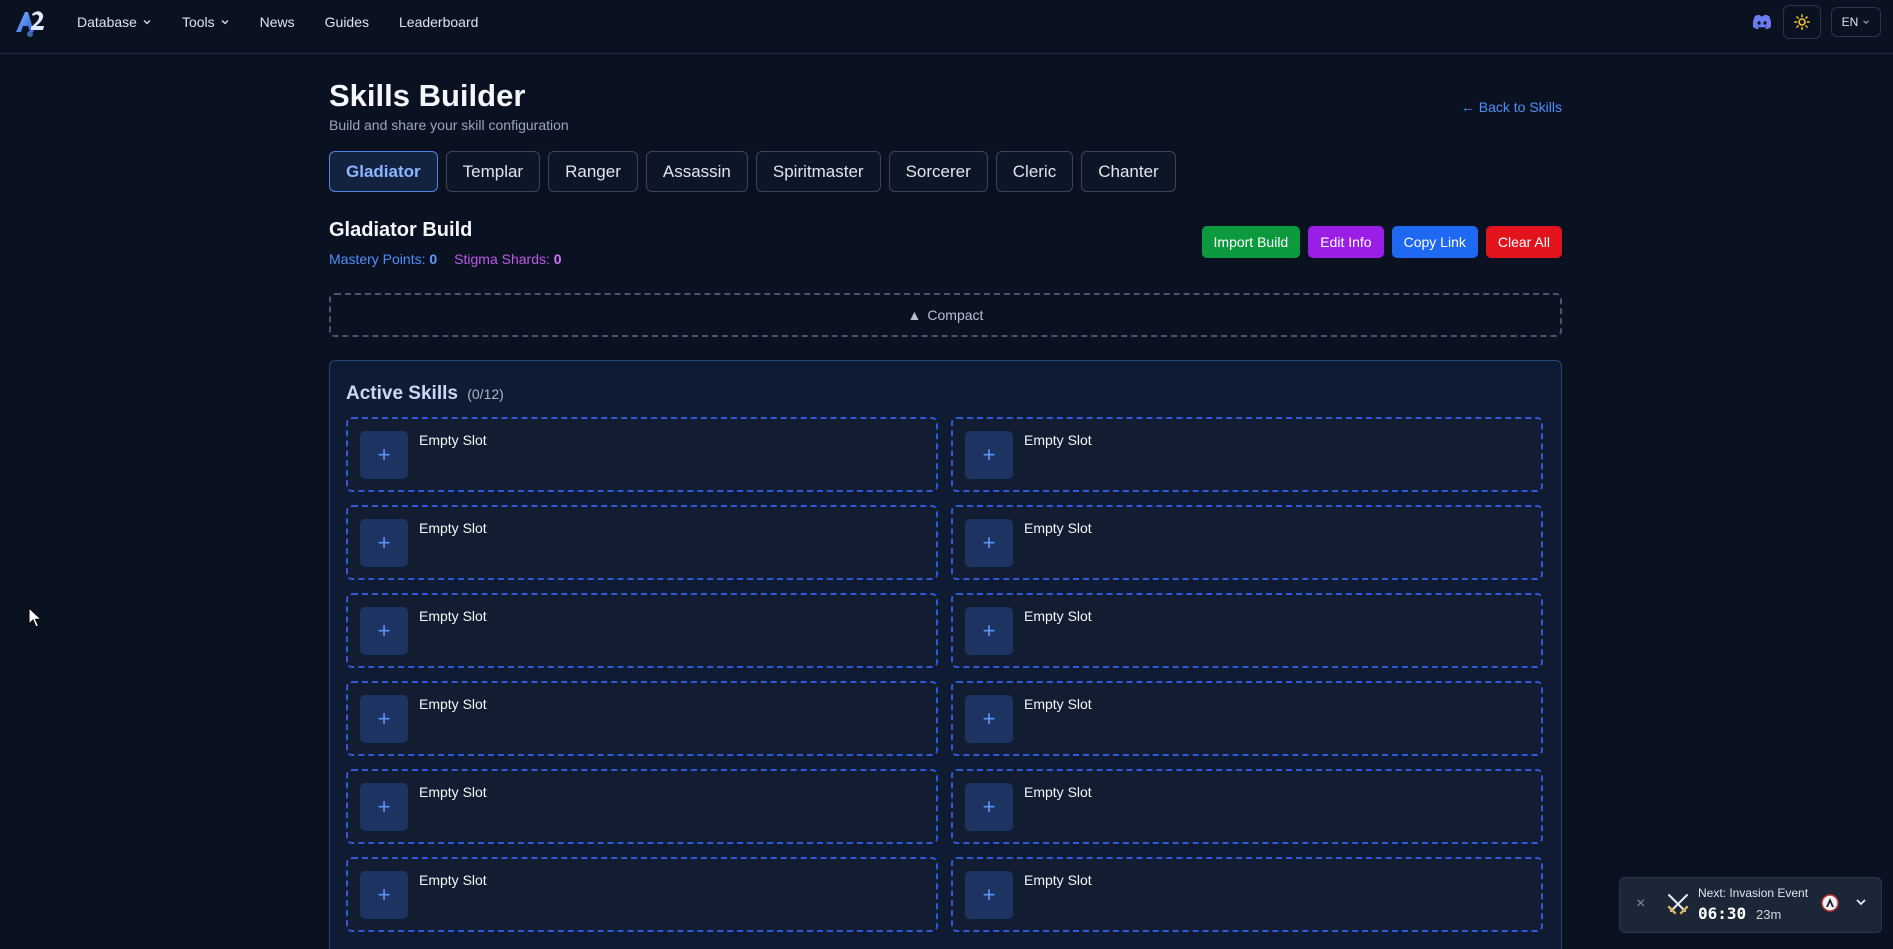  I want to click on compact-label: Compact, so click(955, 315).